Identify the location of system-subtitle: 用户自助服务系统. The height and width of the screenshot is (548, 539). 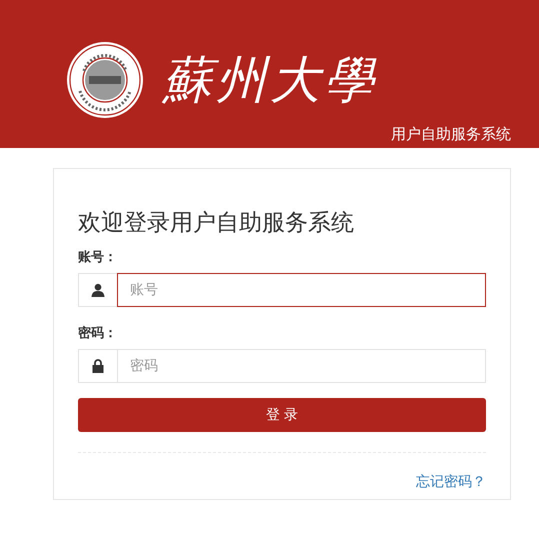
(451, 134).